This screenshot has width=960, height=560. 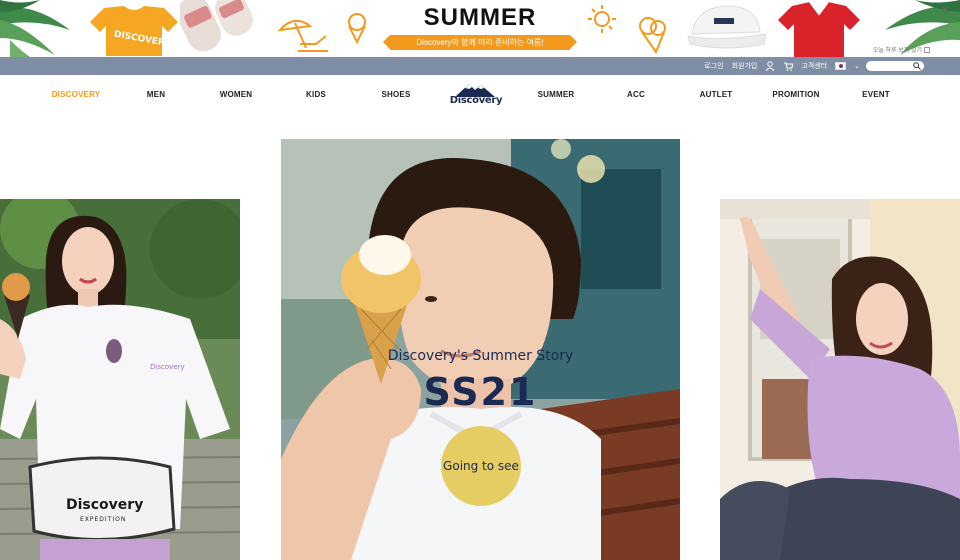 What do you see at coordinates (897, 51) in the screenshot?
I see `today-hide-label: 오늘 하루 보지 않기` at bounding box center [897, 51].